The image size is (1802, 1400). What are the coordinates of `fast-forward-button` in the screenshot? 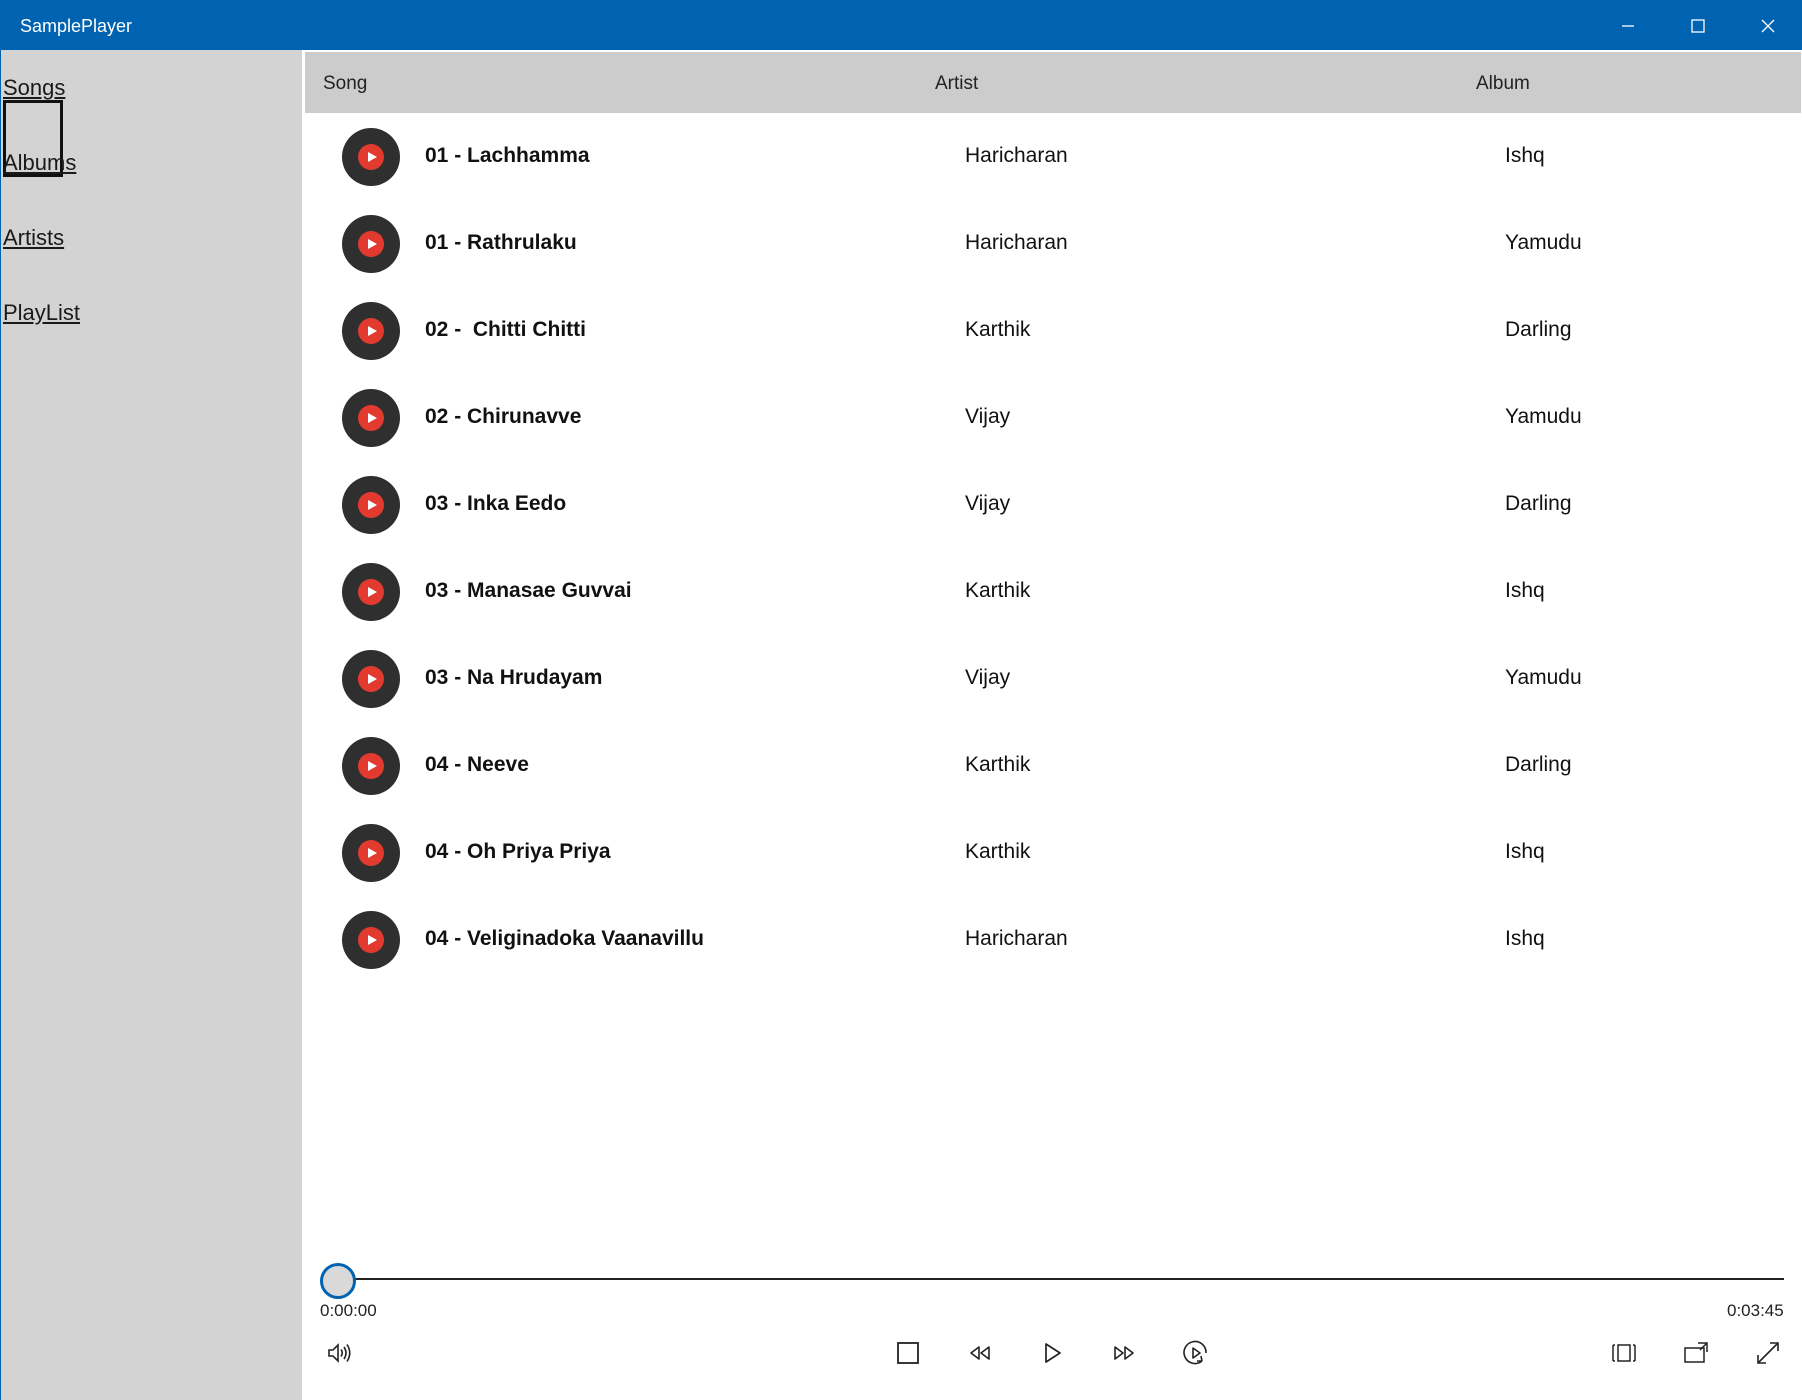 It's located at (1124, 1353).